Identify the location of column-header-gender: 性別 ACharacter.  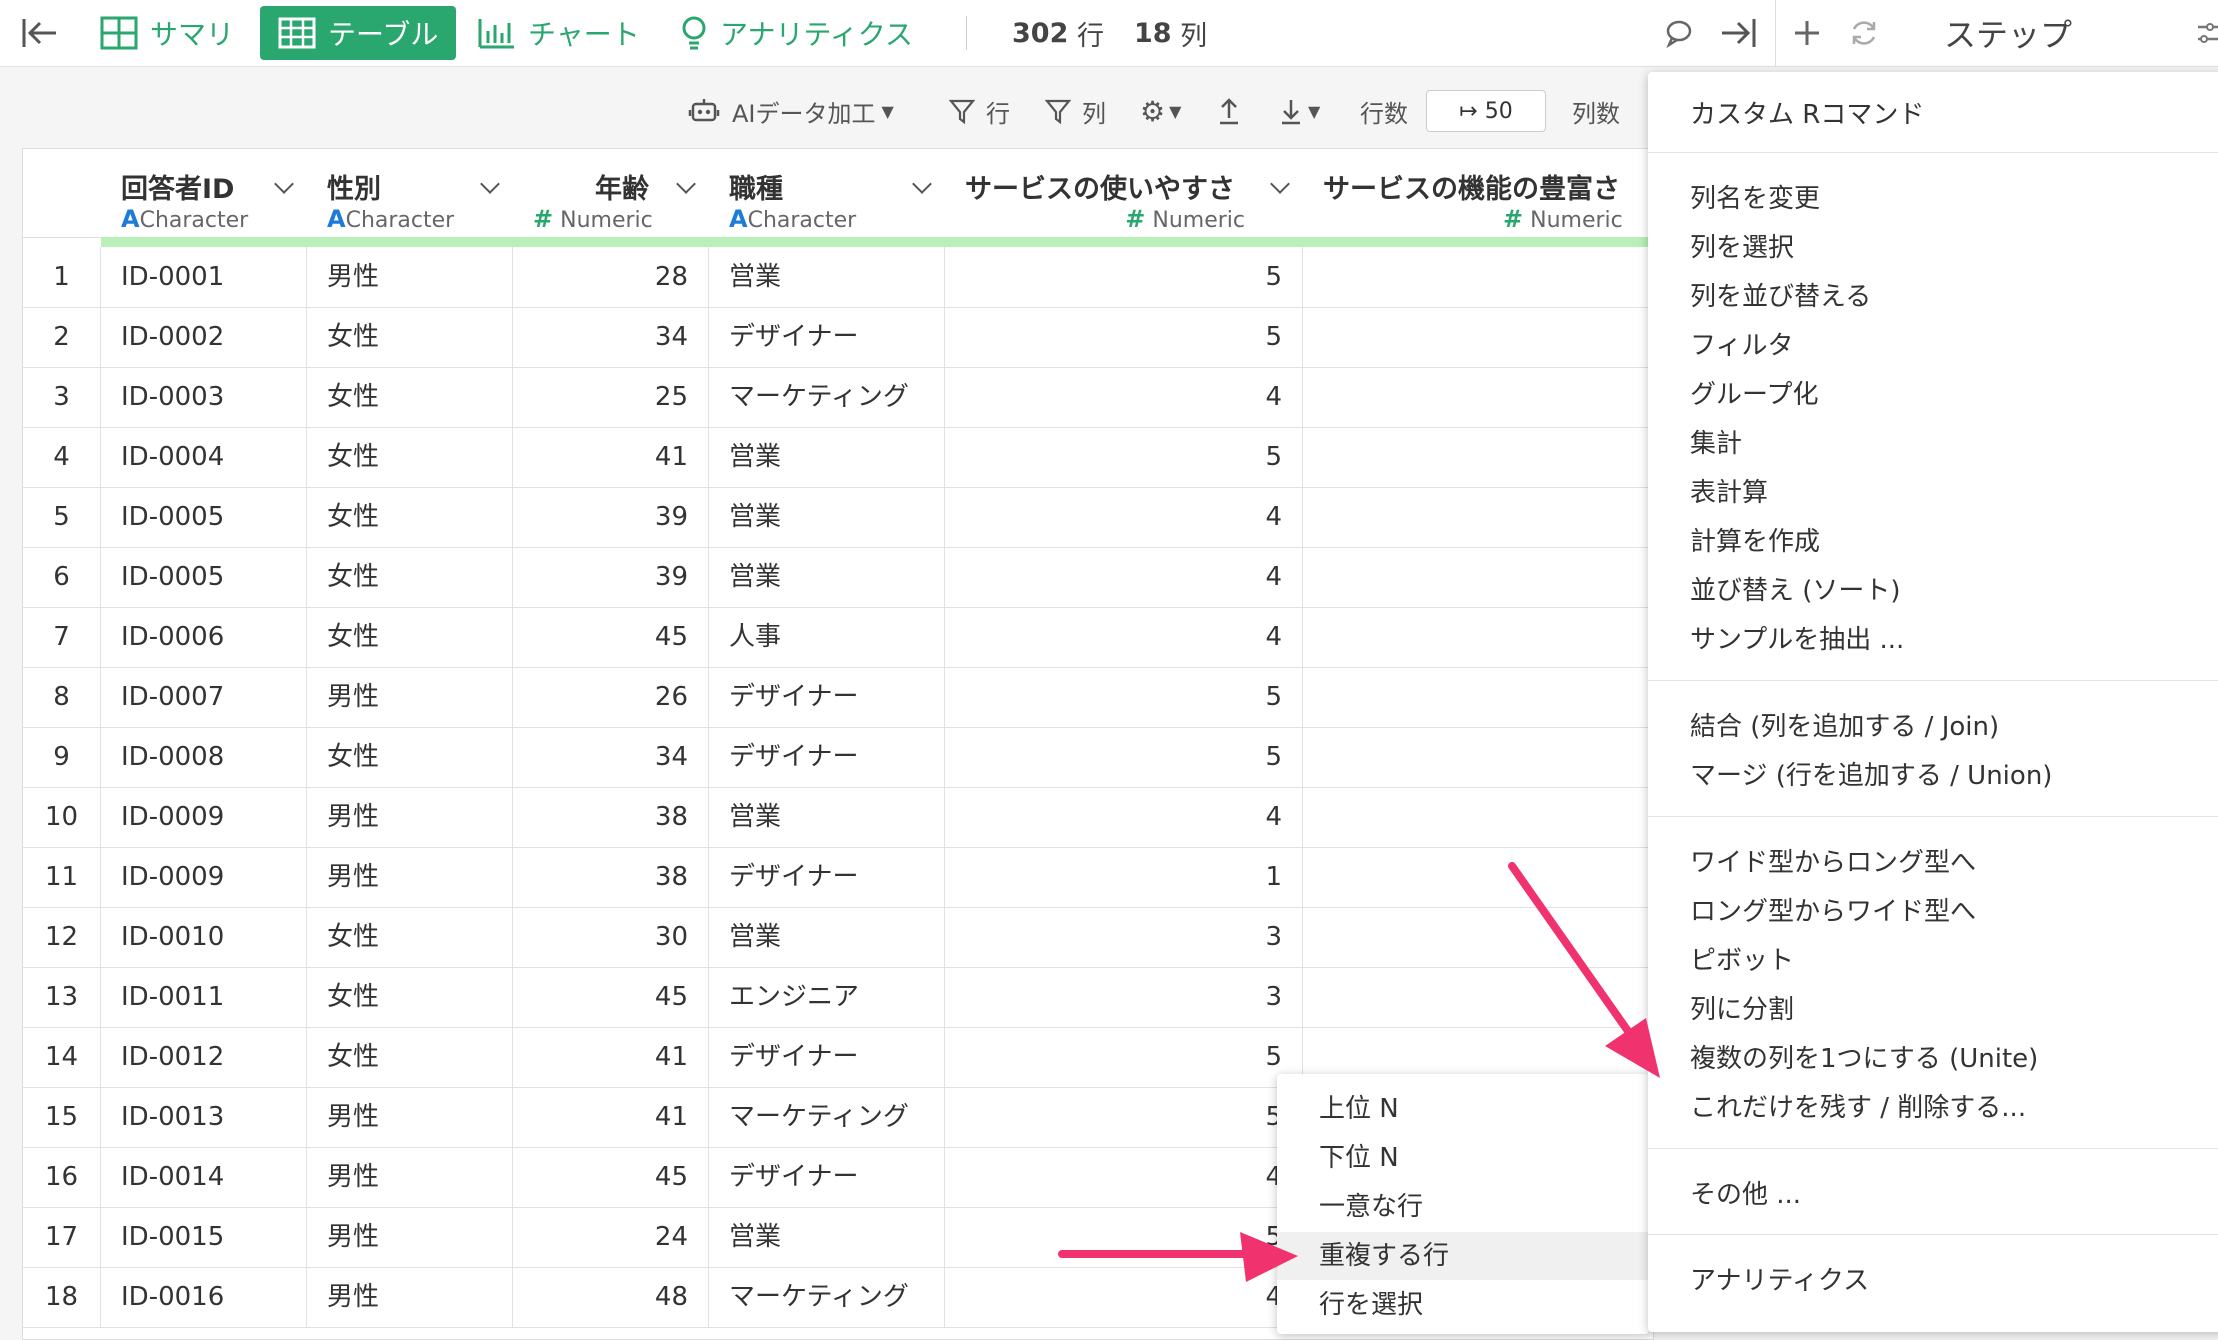
(410, 193).